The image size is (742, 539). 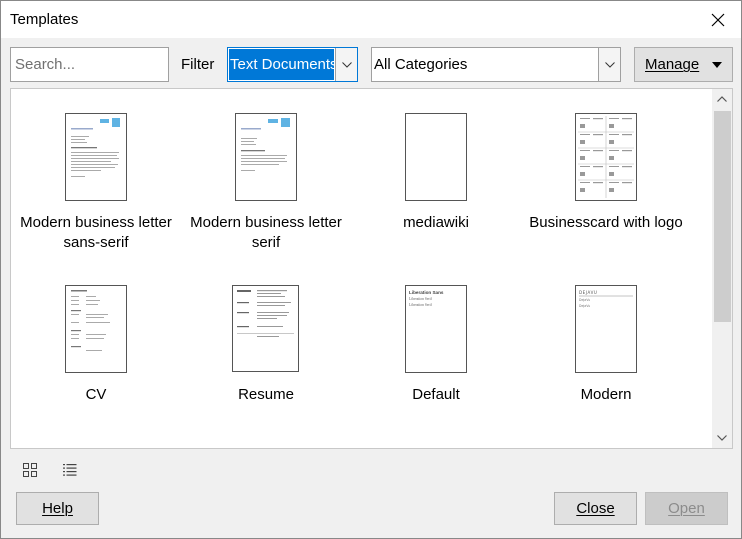 I want to click on close-icon, so click(x=718, y=19).